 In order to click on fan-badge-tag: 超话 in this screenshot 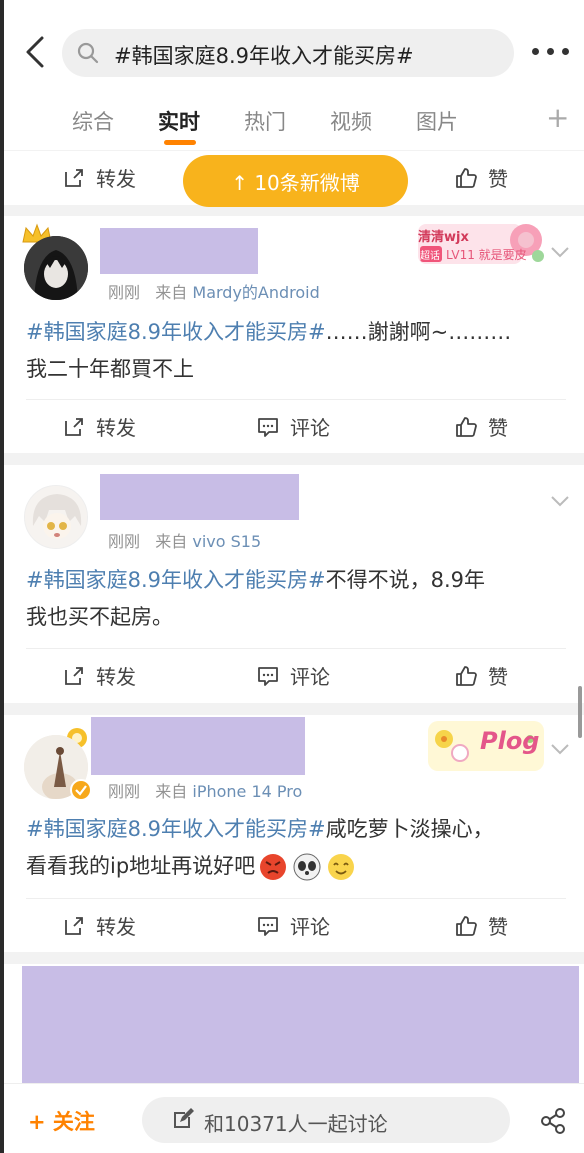, I will do `click(430, 256)`.